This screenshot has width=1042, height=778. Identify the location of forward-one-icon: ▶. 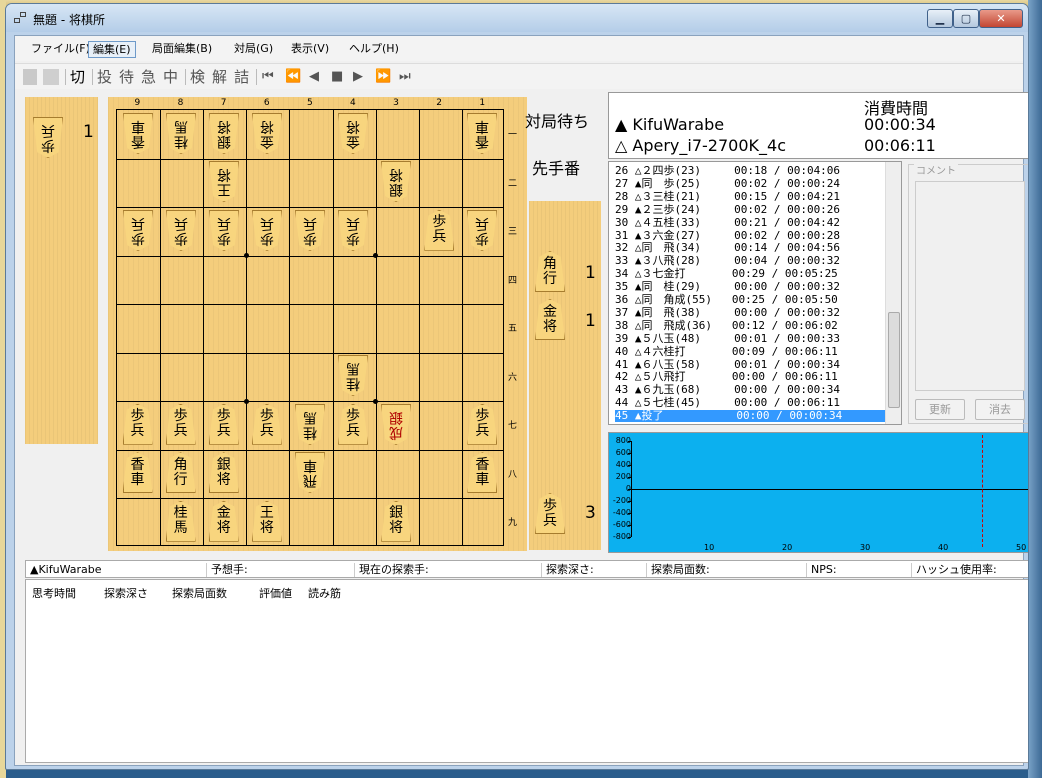
(358, 77).